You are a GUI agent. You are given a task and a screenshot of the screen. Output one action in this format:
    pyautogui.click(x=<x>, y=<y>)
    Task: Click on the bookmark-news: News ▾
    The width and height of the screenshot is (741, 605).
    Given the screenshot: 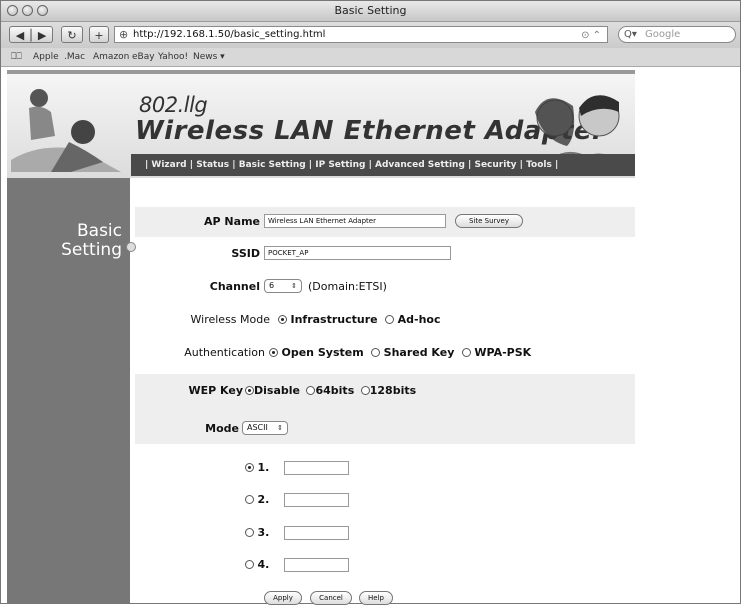 What is the action you would take?
    pyautogui.click(x=209, y=57)
    